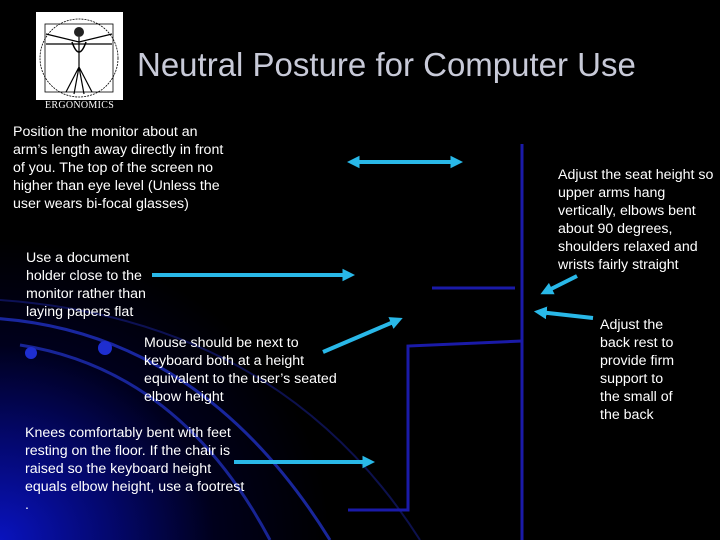 This screenshot has width=720, height=540. What do you see at coordinates (559, 284) in the screenshot?
I see `seat-height-arrow` at bounding box center [559, 284].